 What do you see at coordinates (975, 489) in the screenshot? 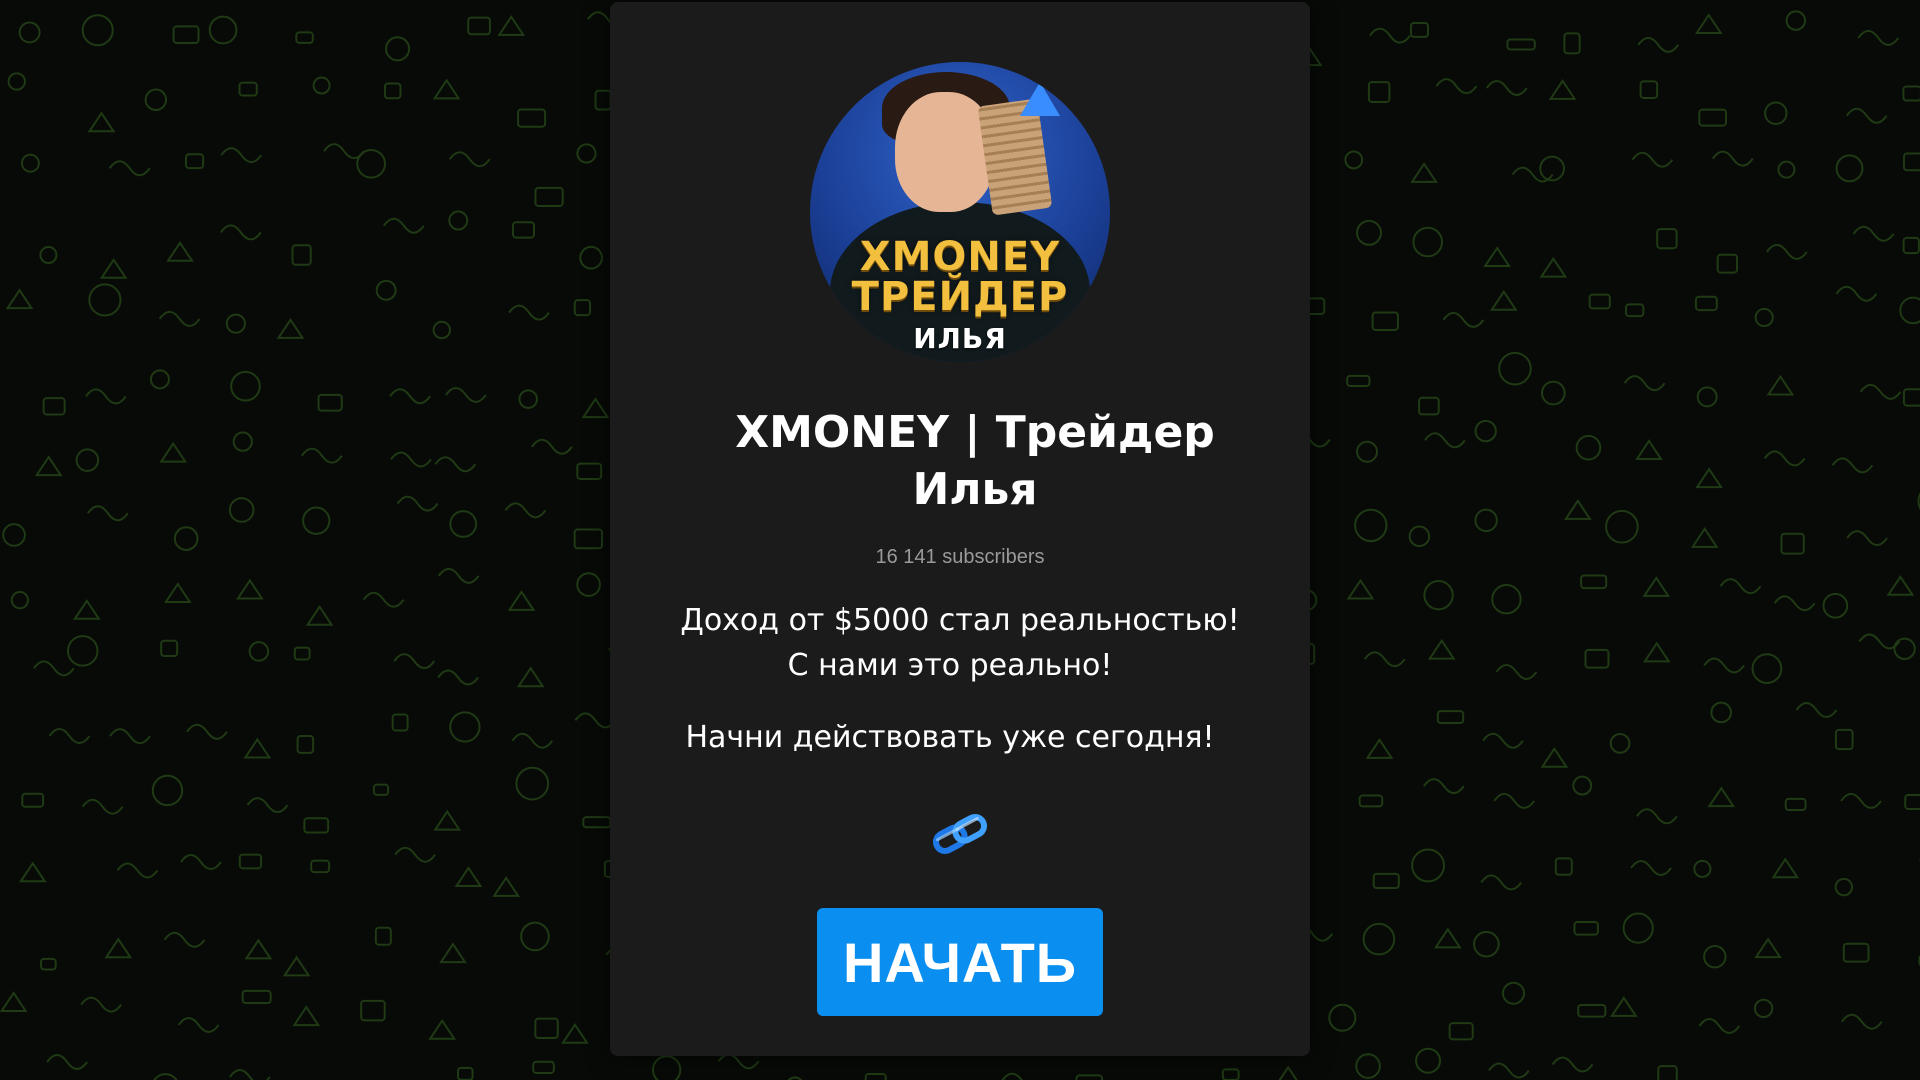
I see `channel-title-line-2: Илья` at bounding box center [975, 489].